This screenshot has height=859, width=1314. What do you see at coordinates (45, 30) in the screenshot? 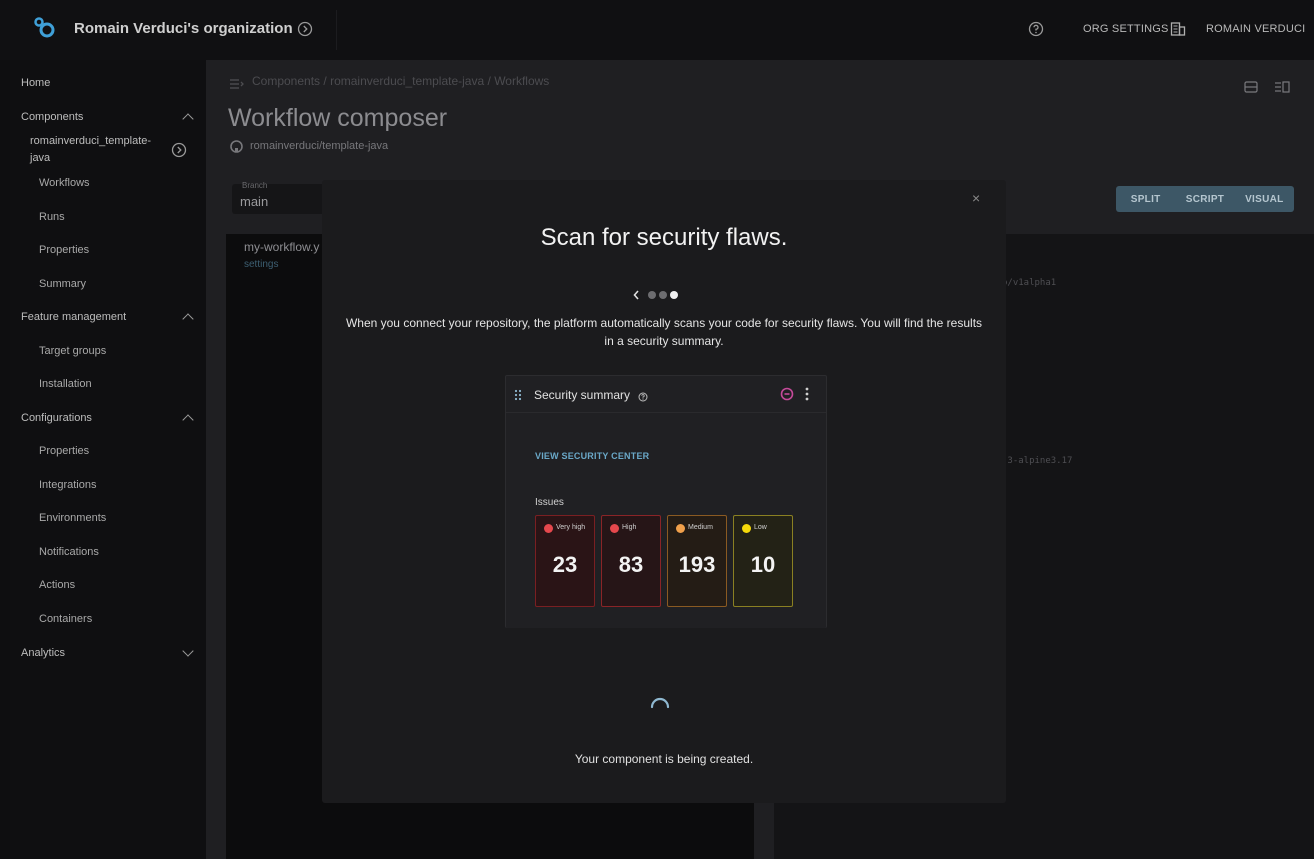
I see `logo-icon` at bounding box center [45, 30].